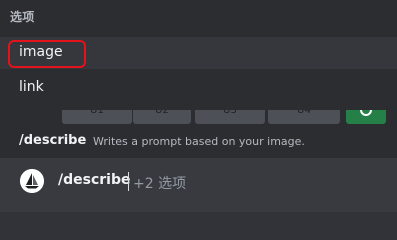 Image resolution: width=397 pixels, height=240 pixels. I want to click on text-caret, so click(128, 181).